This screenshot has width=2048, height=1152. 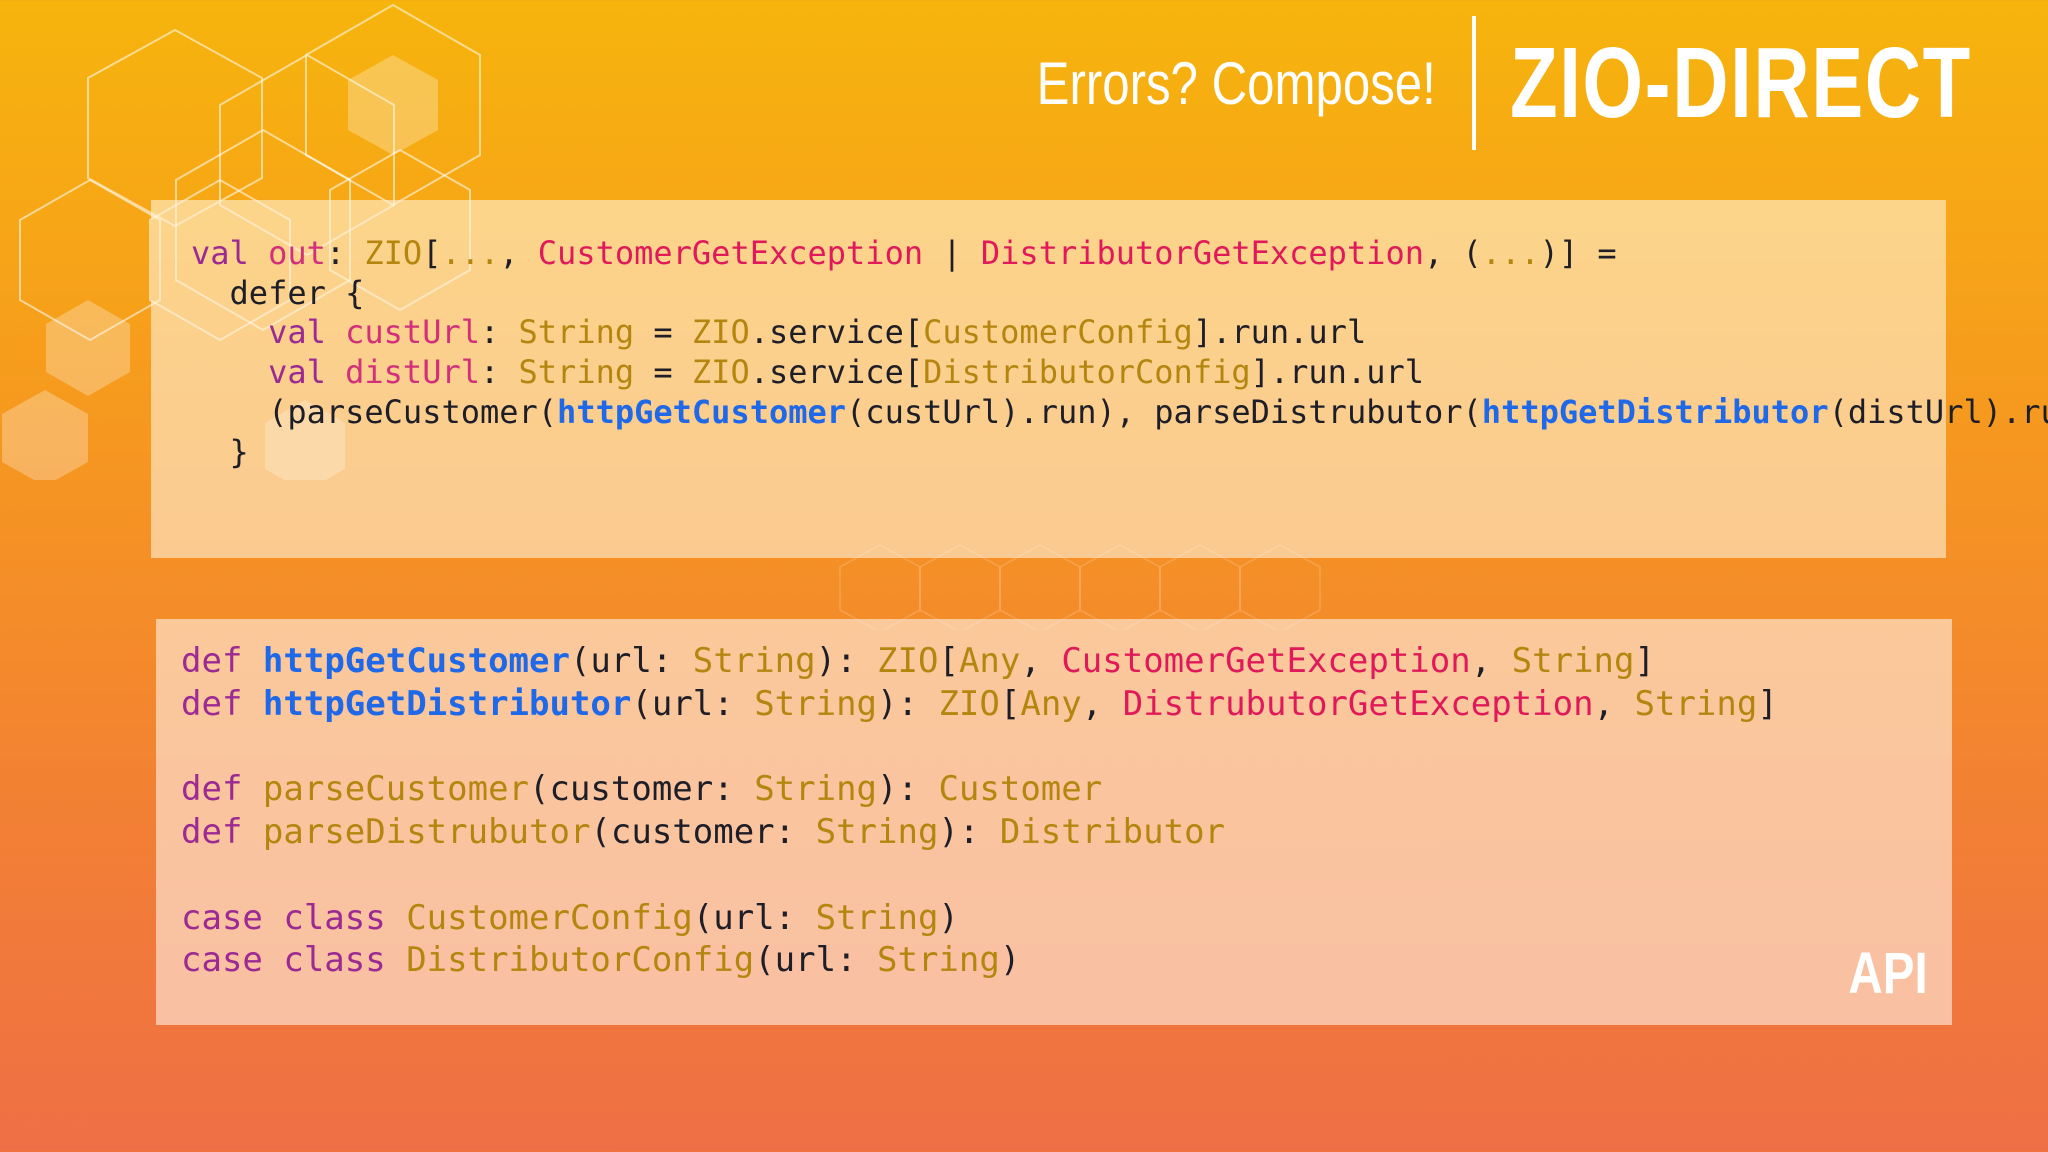 I want to click on code-token: DistrubutorGetException, so click(x=1358, y=703).